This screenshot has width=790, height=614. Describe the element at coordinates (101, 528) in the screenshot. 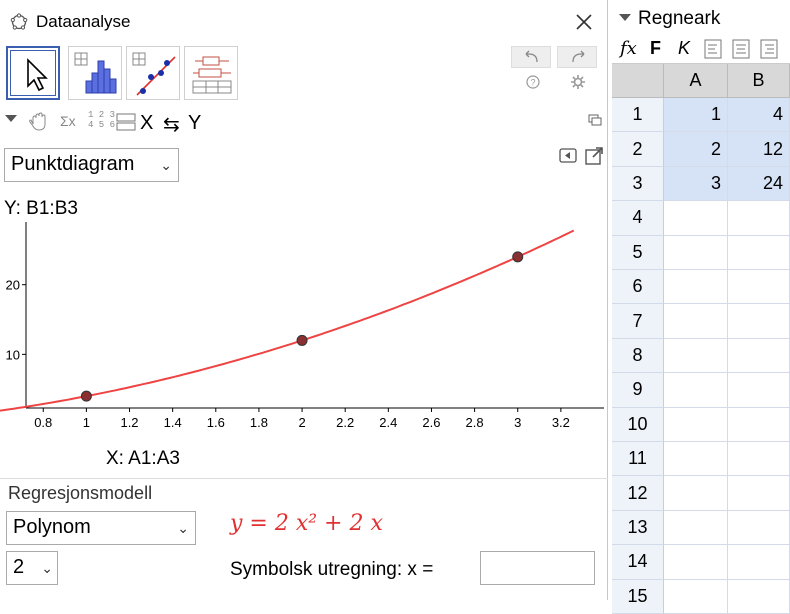

I see `regression-model-select: Polynom ⌄` at that location.